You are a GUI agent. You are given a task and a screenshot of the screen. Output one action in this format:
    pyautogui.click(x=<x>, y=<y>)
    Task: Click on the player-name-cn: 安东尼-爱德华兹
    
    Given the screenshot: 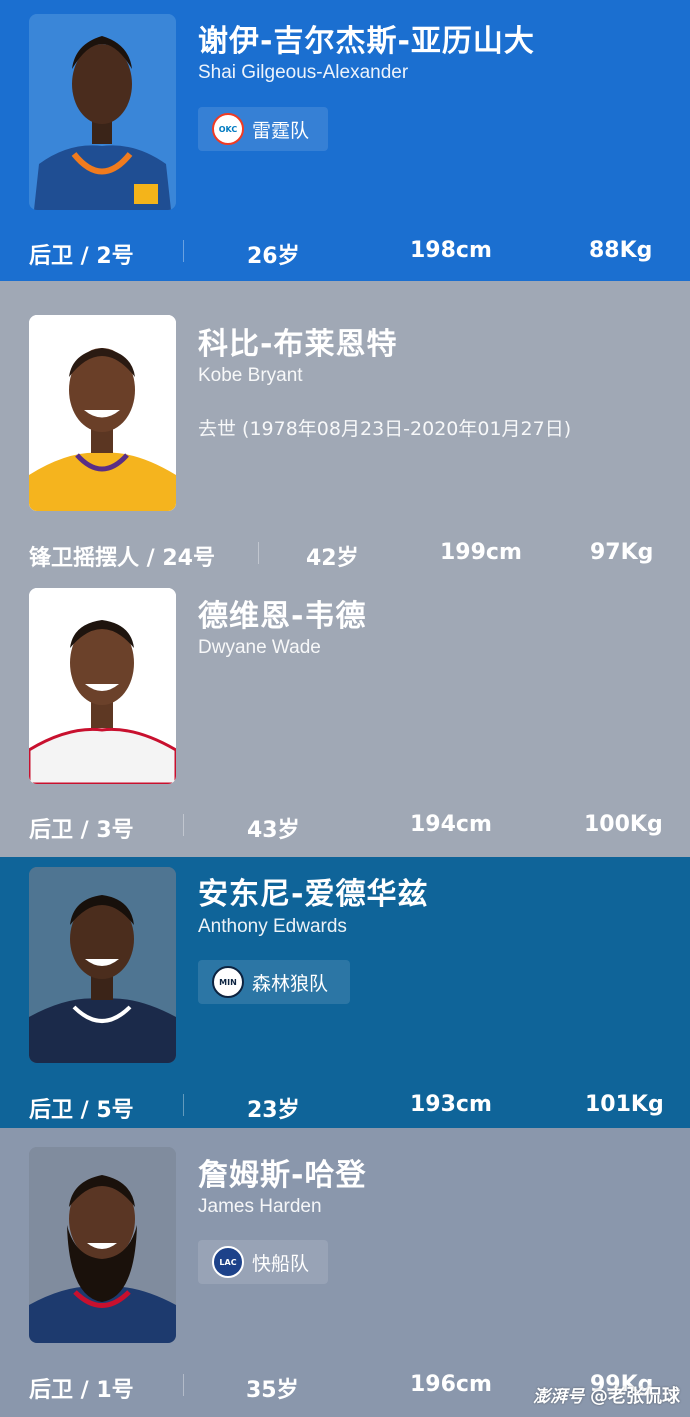 What is the action you would take?
    pyautogui.click(x=313, y=894)
    